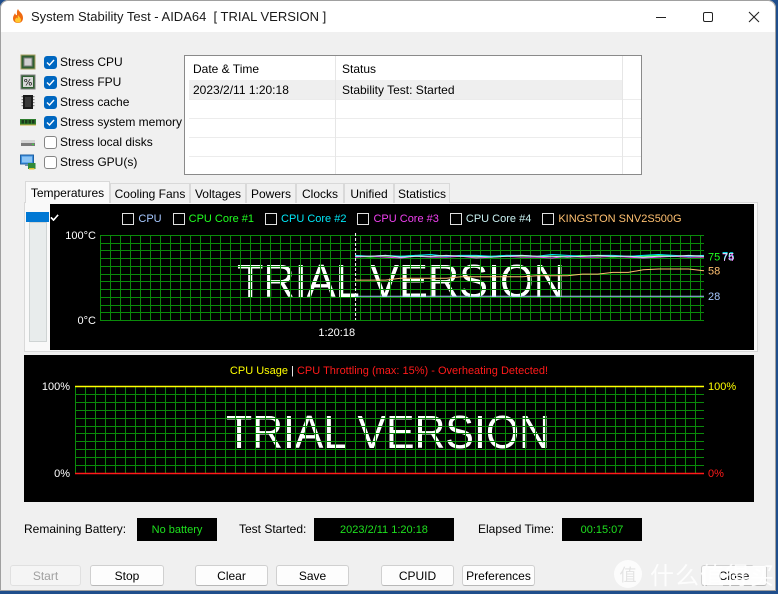 The height and width of the screenshot is (594, 778). I want to click on close-icon, so click(754, 16).